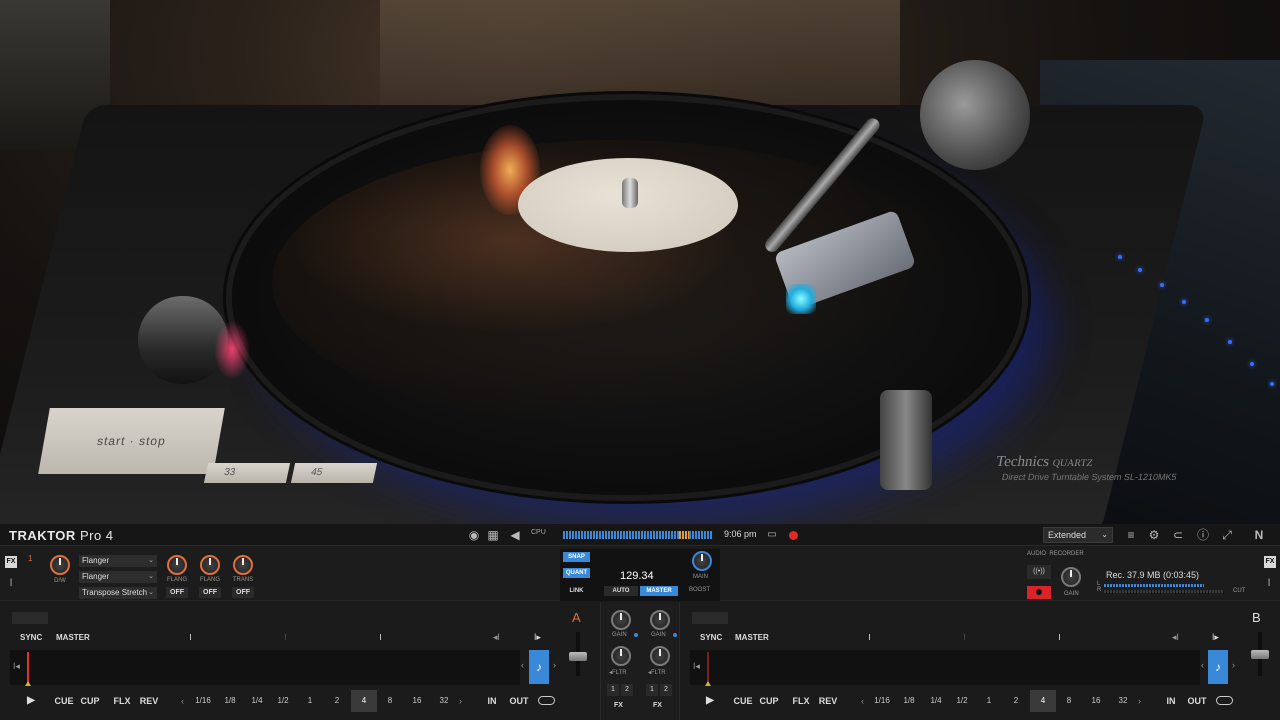 The width and height of the screenshot is (1280, 720). Describe the element at coordinates (621, 620) in the screenshot. I see `channel-a-gain-knob` at that location.